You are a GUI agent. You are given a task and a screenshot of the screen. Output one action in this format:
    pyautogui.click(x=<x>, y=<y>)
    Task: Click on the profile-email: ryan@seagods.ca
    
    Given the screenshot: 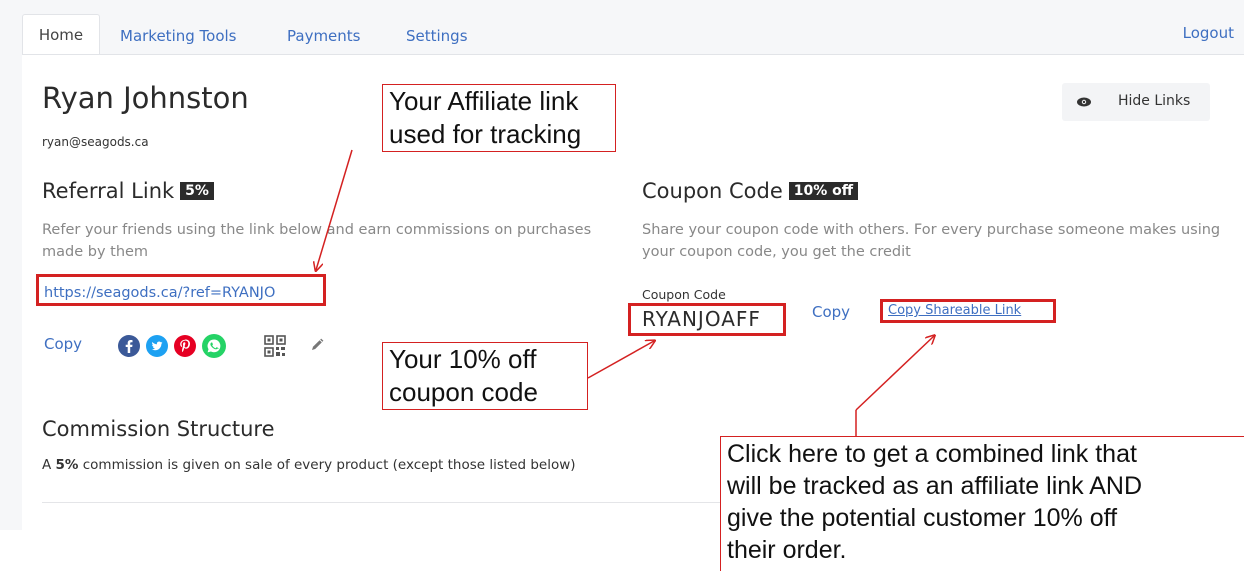 What is the action you would take?
    pyautogui.click(x=95, y=142)
    